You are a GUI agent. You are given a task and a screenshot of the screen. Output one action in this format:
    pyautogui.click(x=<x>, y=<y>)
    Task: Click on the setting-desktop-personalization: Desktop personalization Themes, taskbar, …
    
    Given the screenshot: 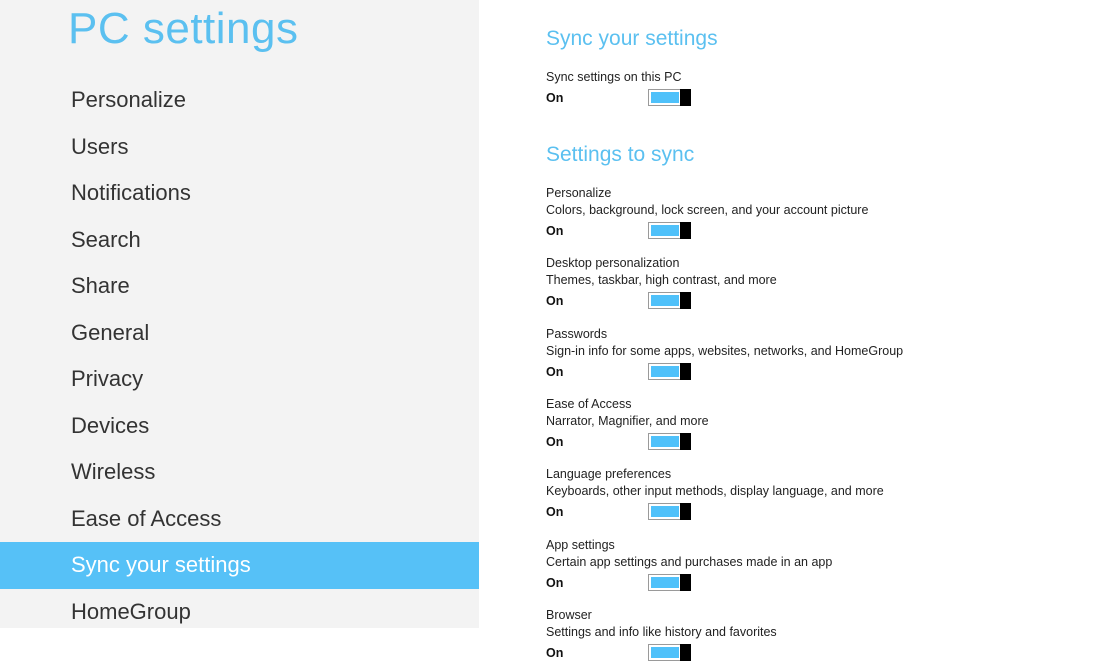 What is the action you would take?
    pyautogui.click(x=806, y=284)
    